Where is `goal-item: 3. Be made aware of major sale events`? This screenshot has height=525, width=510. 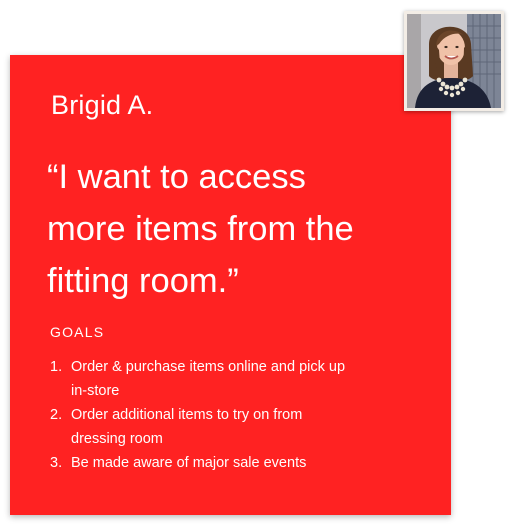 goal-item: 3. Be made aware of major sale events is located at coordinates (197, 463).